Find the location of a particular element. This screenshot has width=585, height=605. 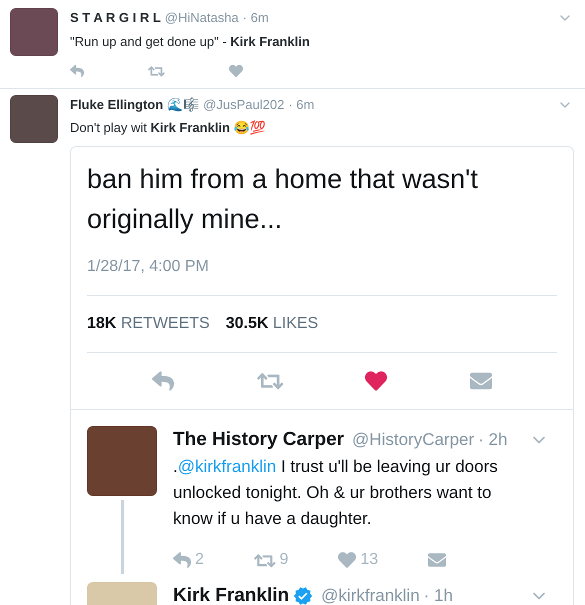

action-count: 9 is located at coordinates (284, 560).